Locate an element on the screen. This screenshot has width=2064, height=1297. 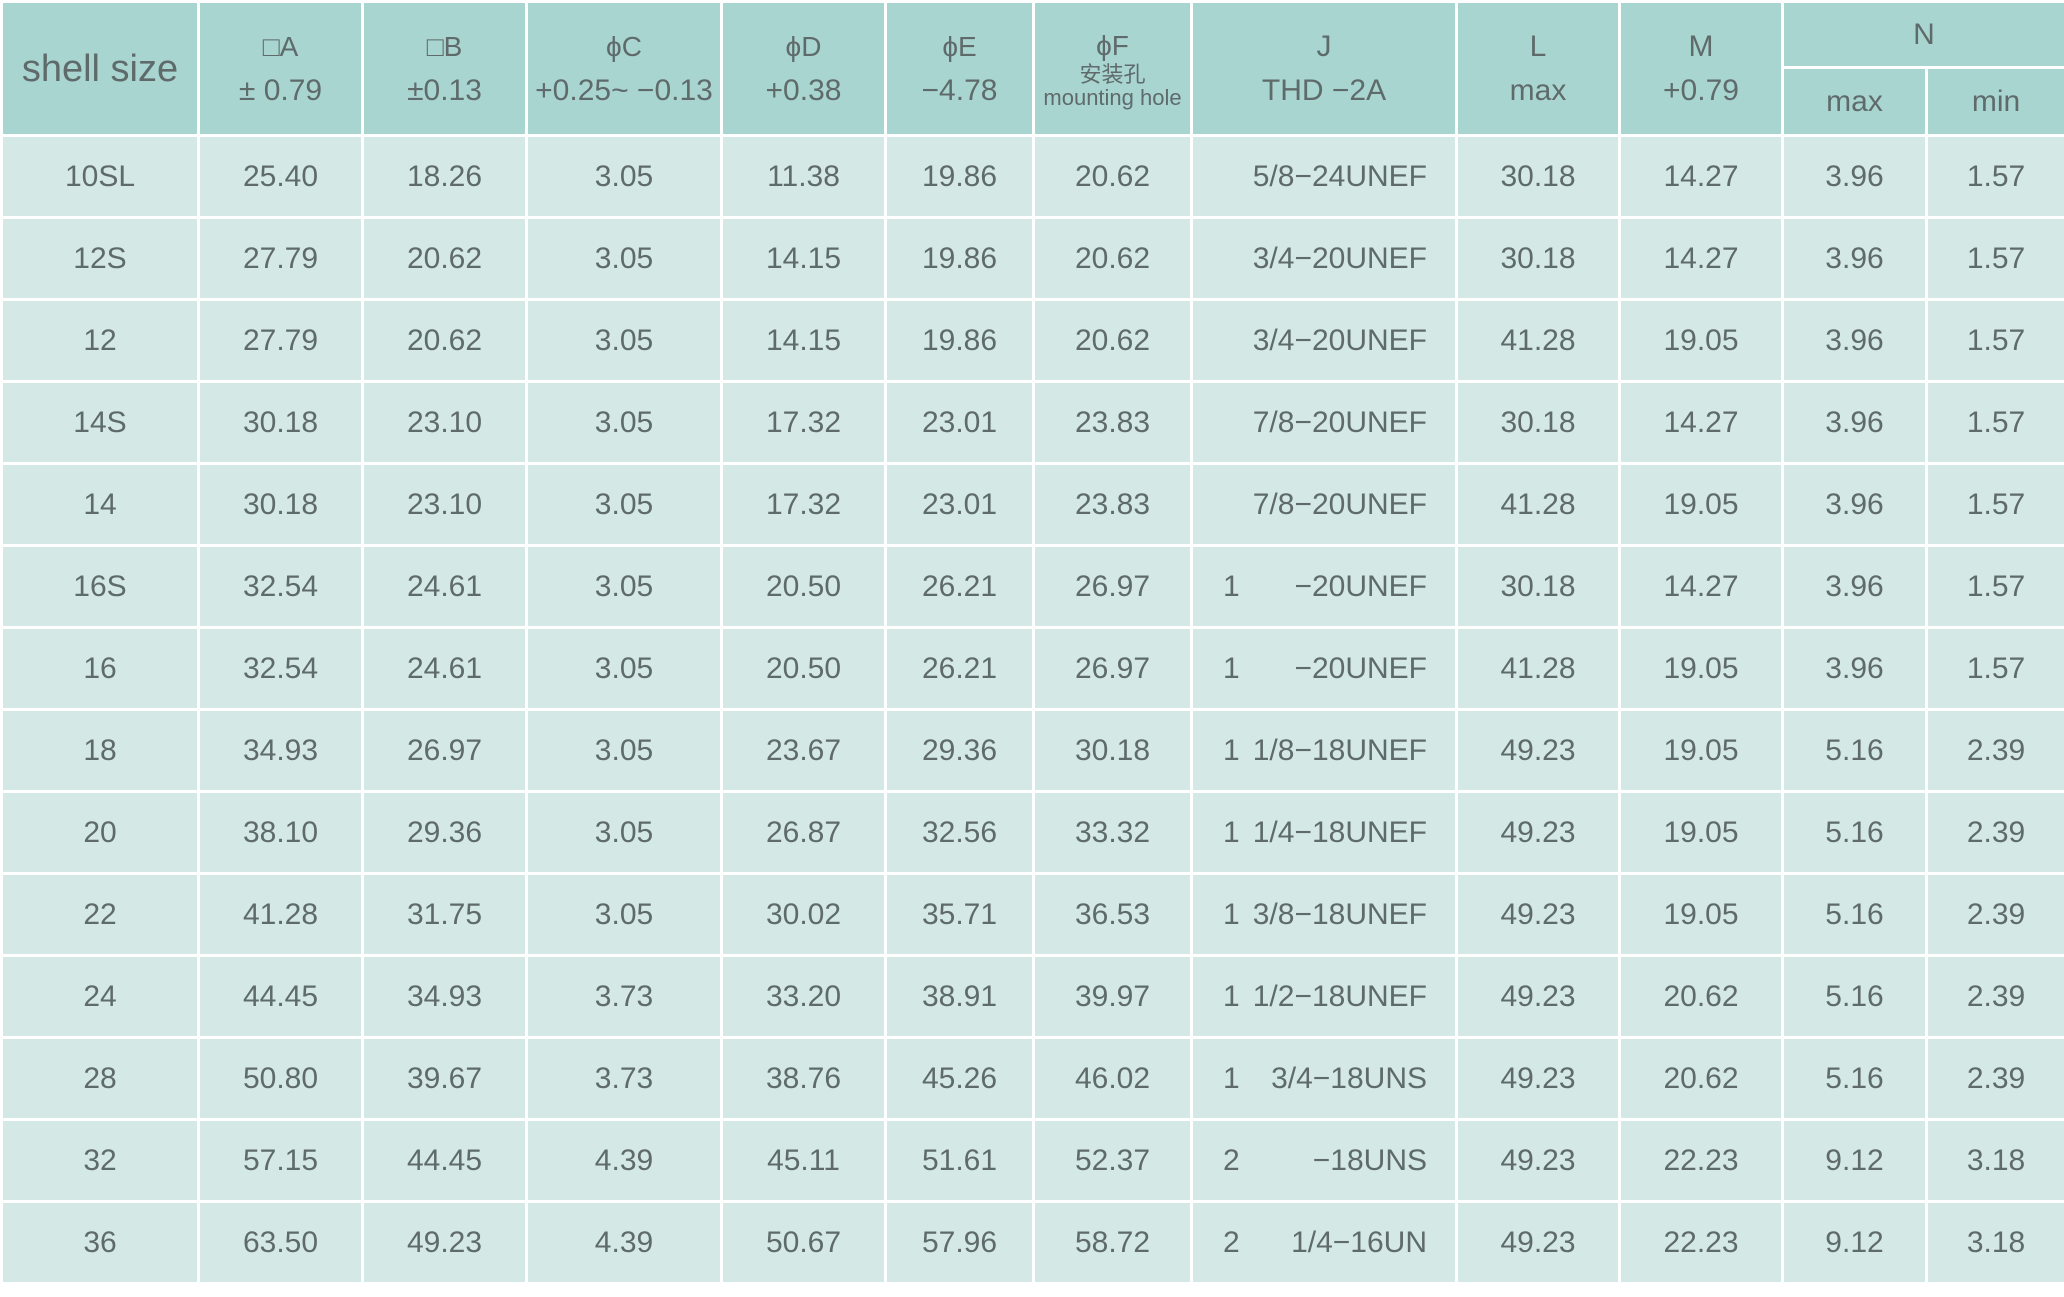
cell-b: 26.97 is located at coordinates (444, 750).